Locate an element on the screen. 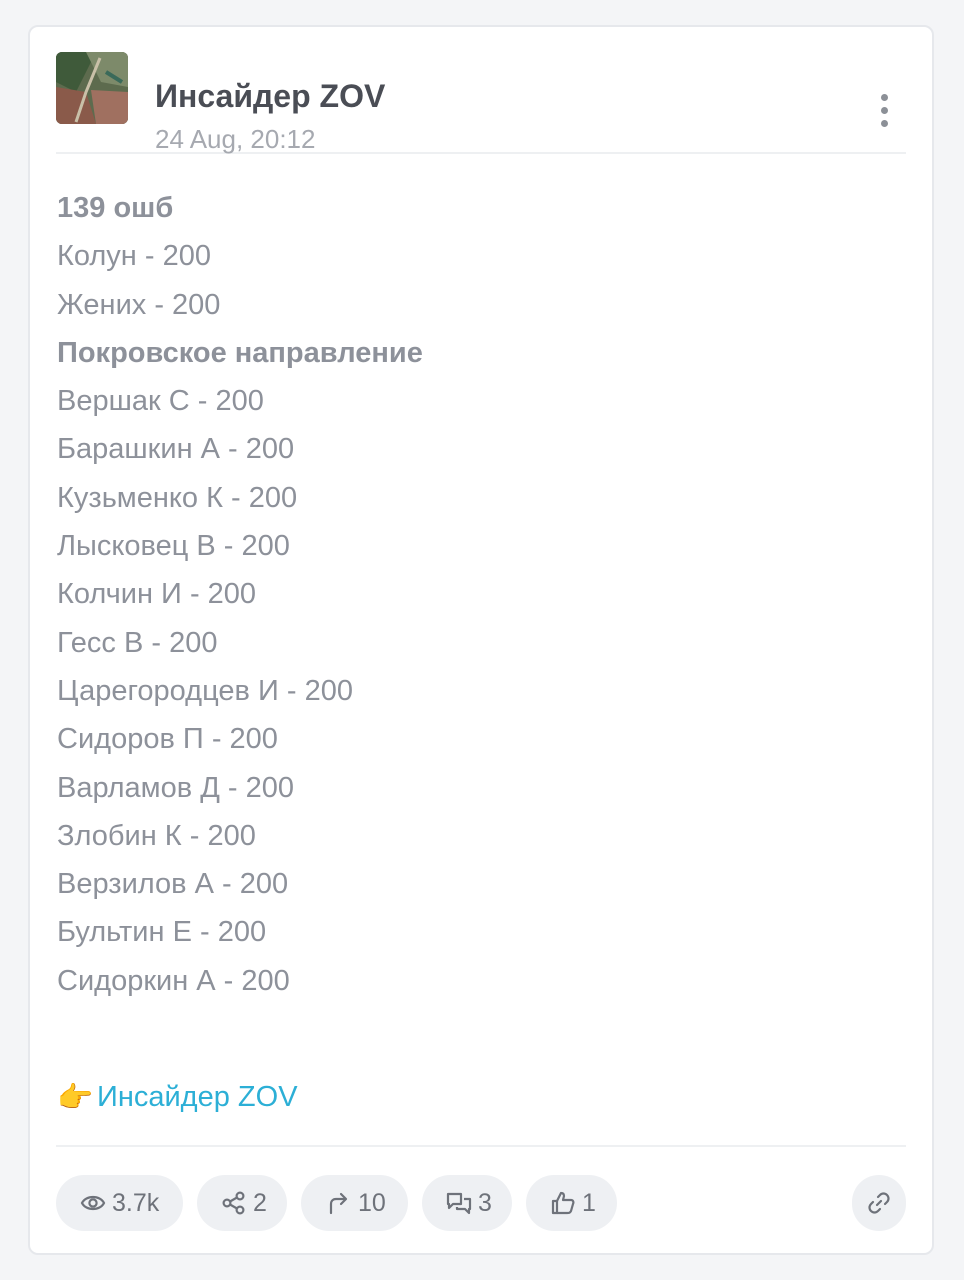 The image size is (964, 1280). views-counter: 3.7k is located at coordinates (119, 1203).